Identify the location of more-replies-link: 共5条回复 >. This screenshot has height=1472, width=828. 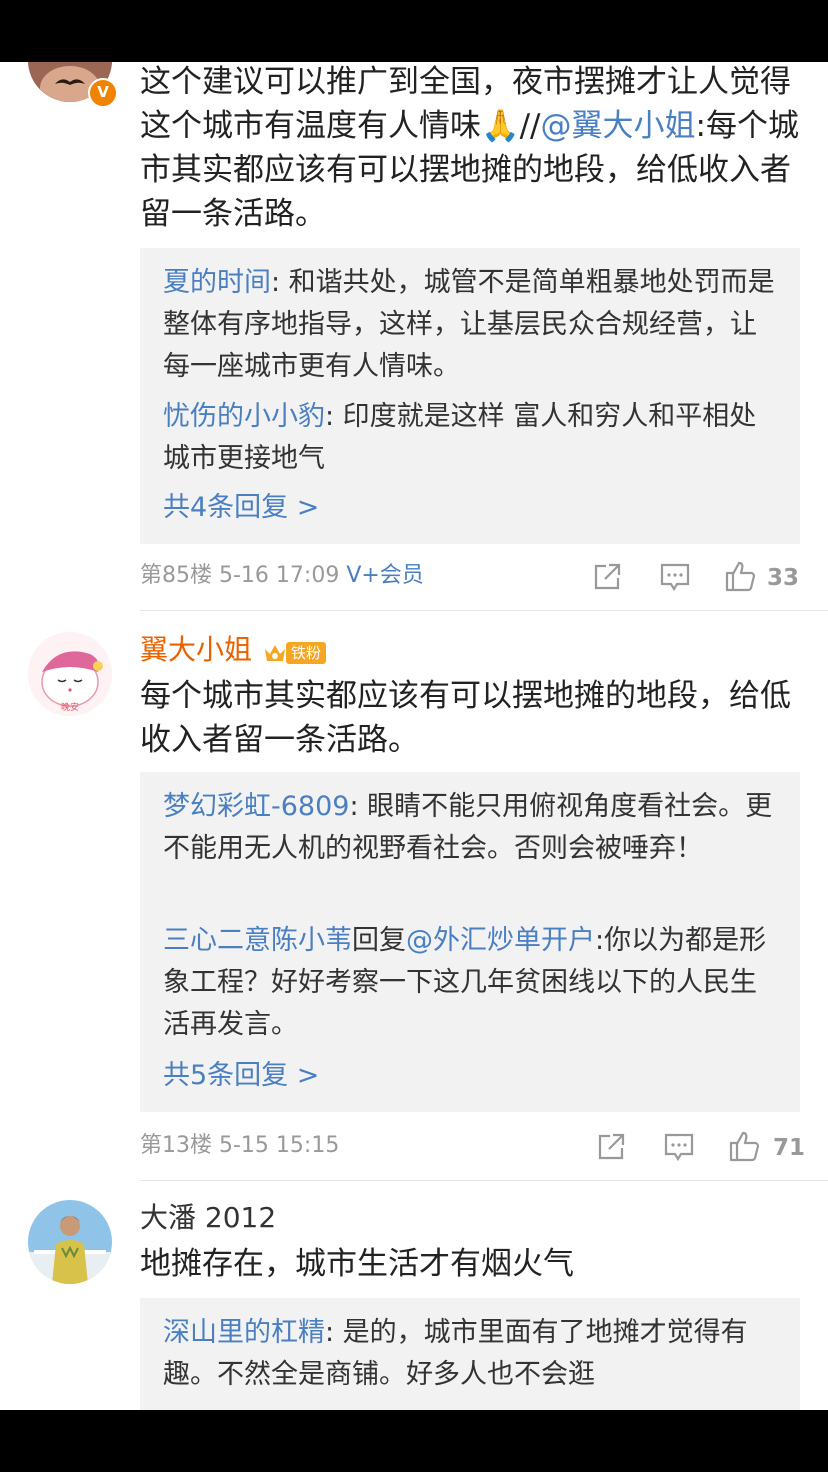
(241, 1076).